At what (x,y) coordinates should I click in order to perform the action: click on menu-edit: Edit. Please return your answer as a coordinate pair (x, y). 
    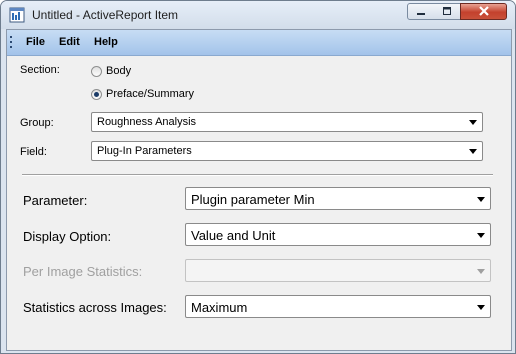
    Looking at the image, I should click on (69, 42).